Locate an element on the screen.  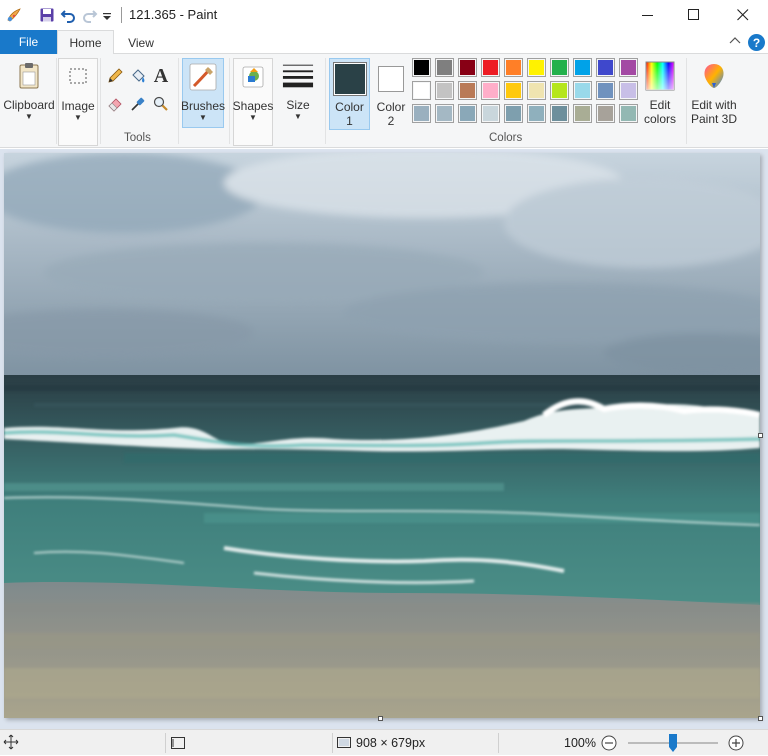
color1-fill is located at coordinates (349, 79).